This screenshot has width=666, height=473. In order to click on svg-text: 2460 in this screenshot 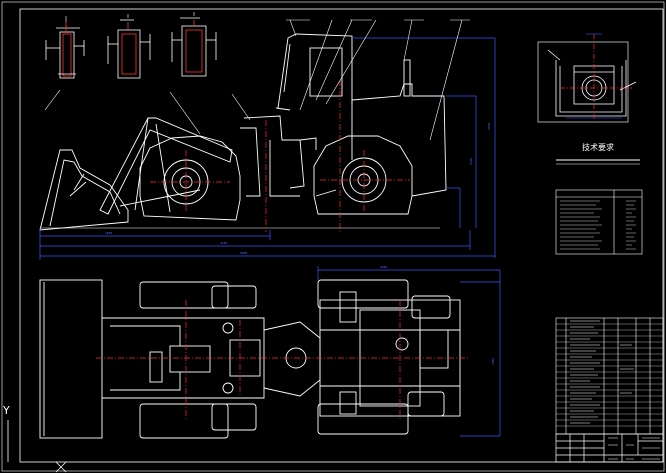, I will do `click(383, 267)`.